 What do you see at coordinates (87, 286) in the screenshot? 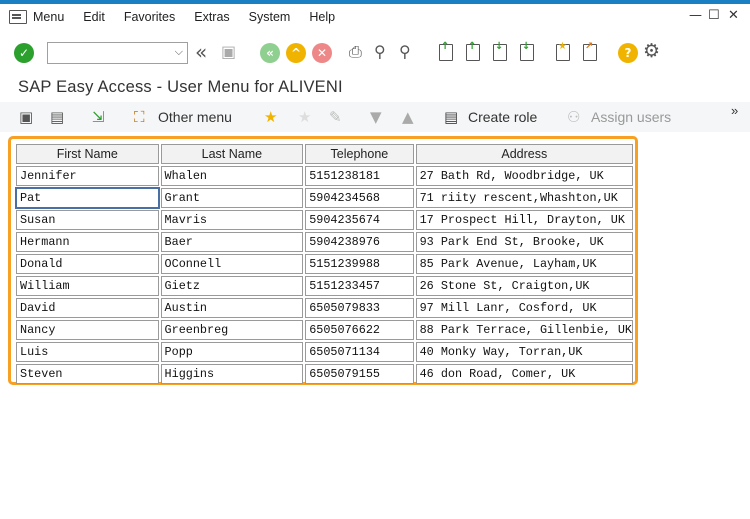
I see `first-name-cell: William` at bounding box center [87, 286].